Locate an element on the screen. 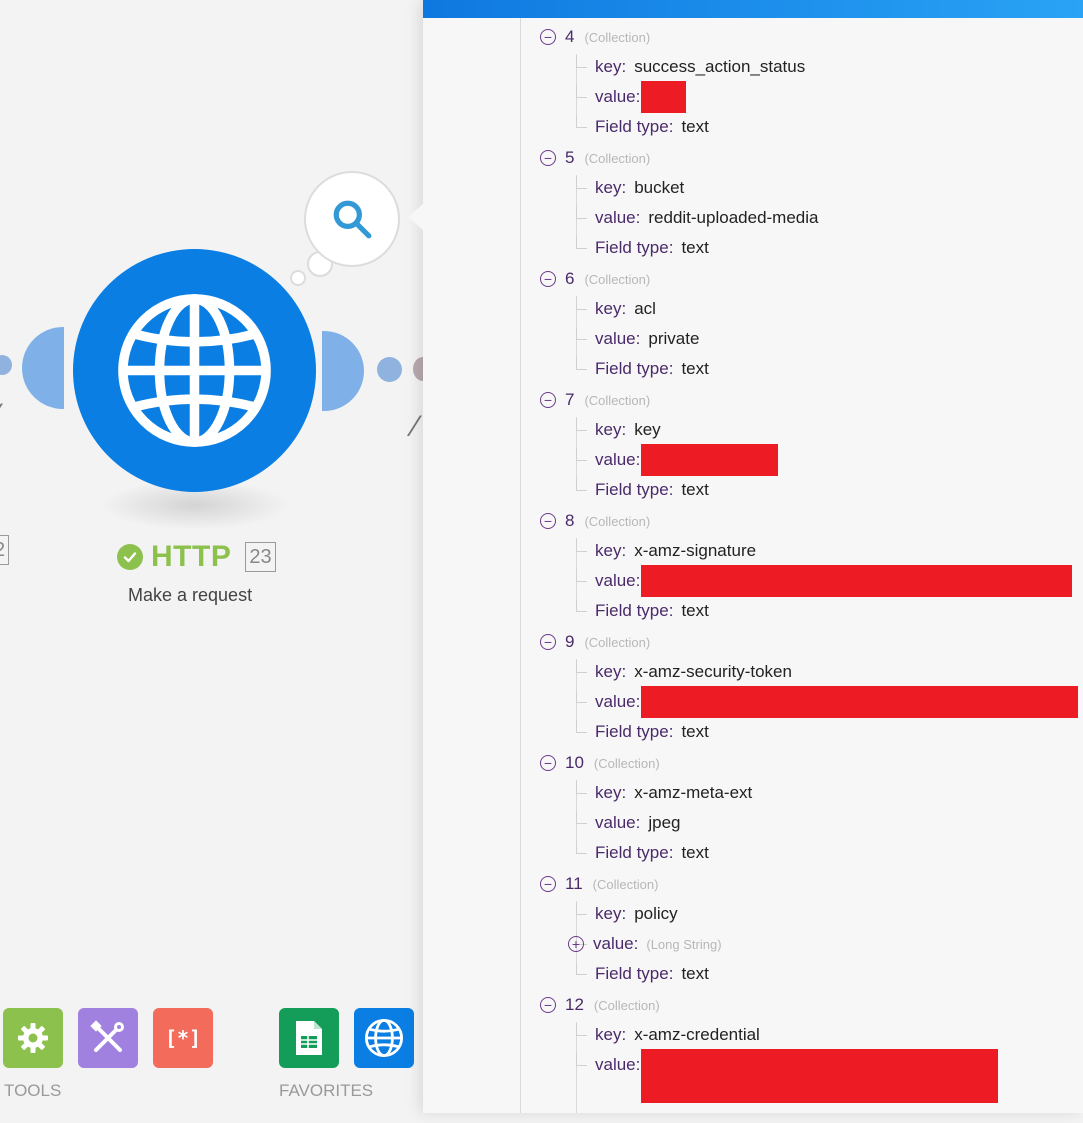  key-row: key: bucket is located at coordinates (639, 188).